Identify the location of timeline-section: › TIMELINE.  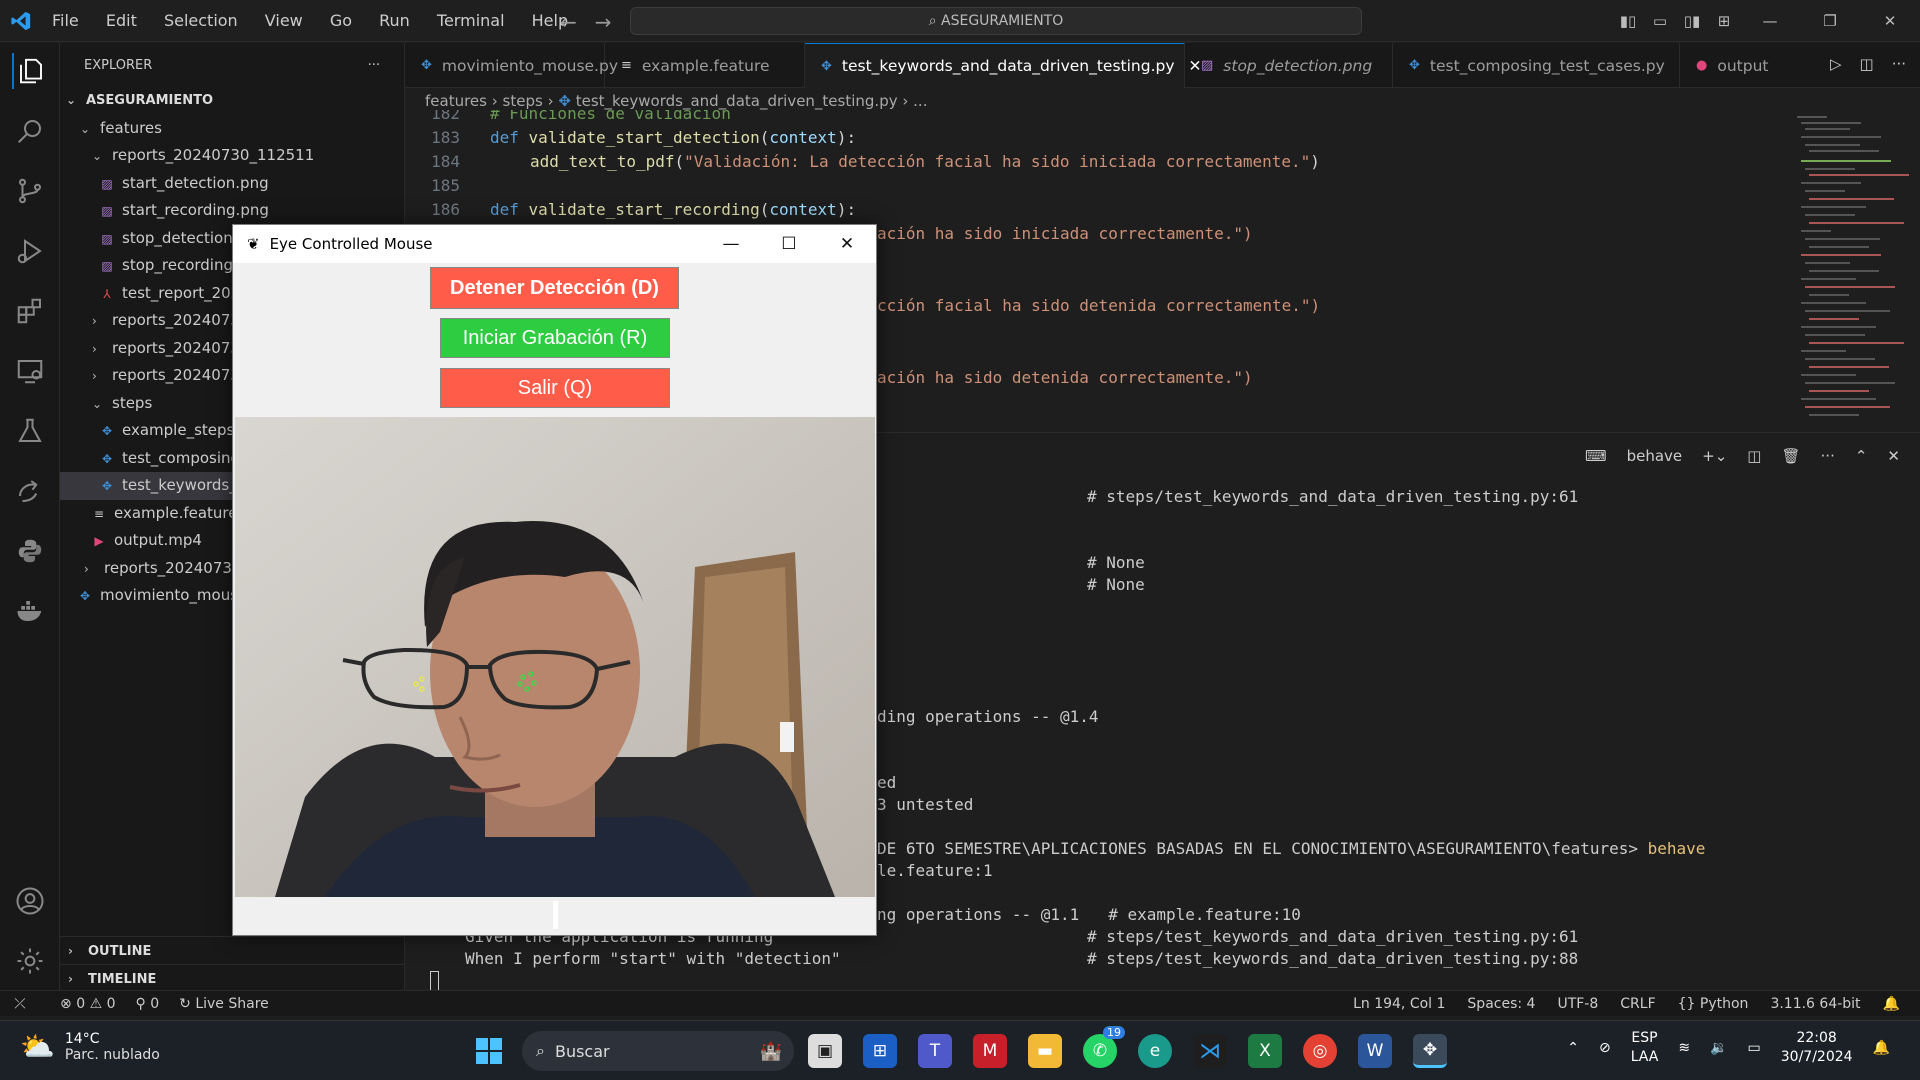
(232, 978).